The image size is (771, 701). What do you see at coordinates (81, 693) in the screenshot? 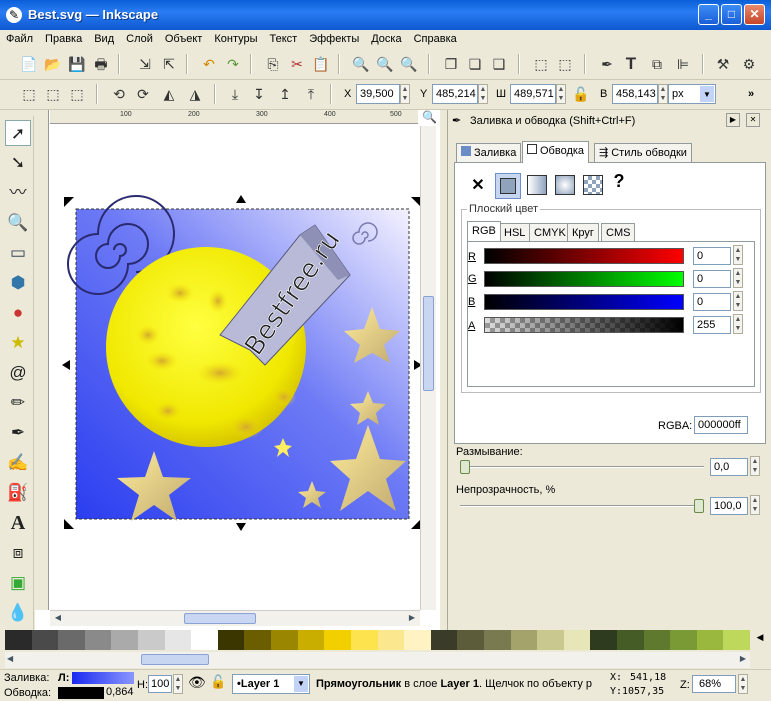
I see `stroke-swatch` at bounding box center [81, 693].